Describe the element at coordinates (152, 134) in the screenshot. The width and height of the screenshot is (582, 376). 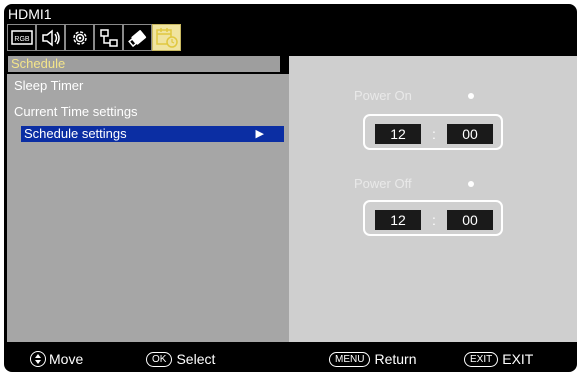
I see `menu-item-schedule-settings: Schedule settings ▶` at that location.